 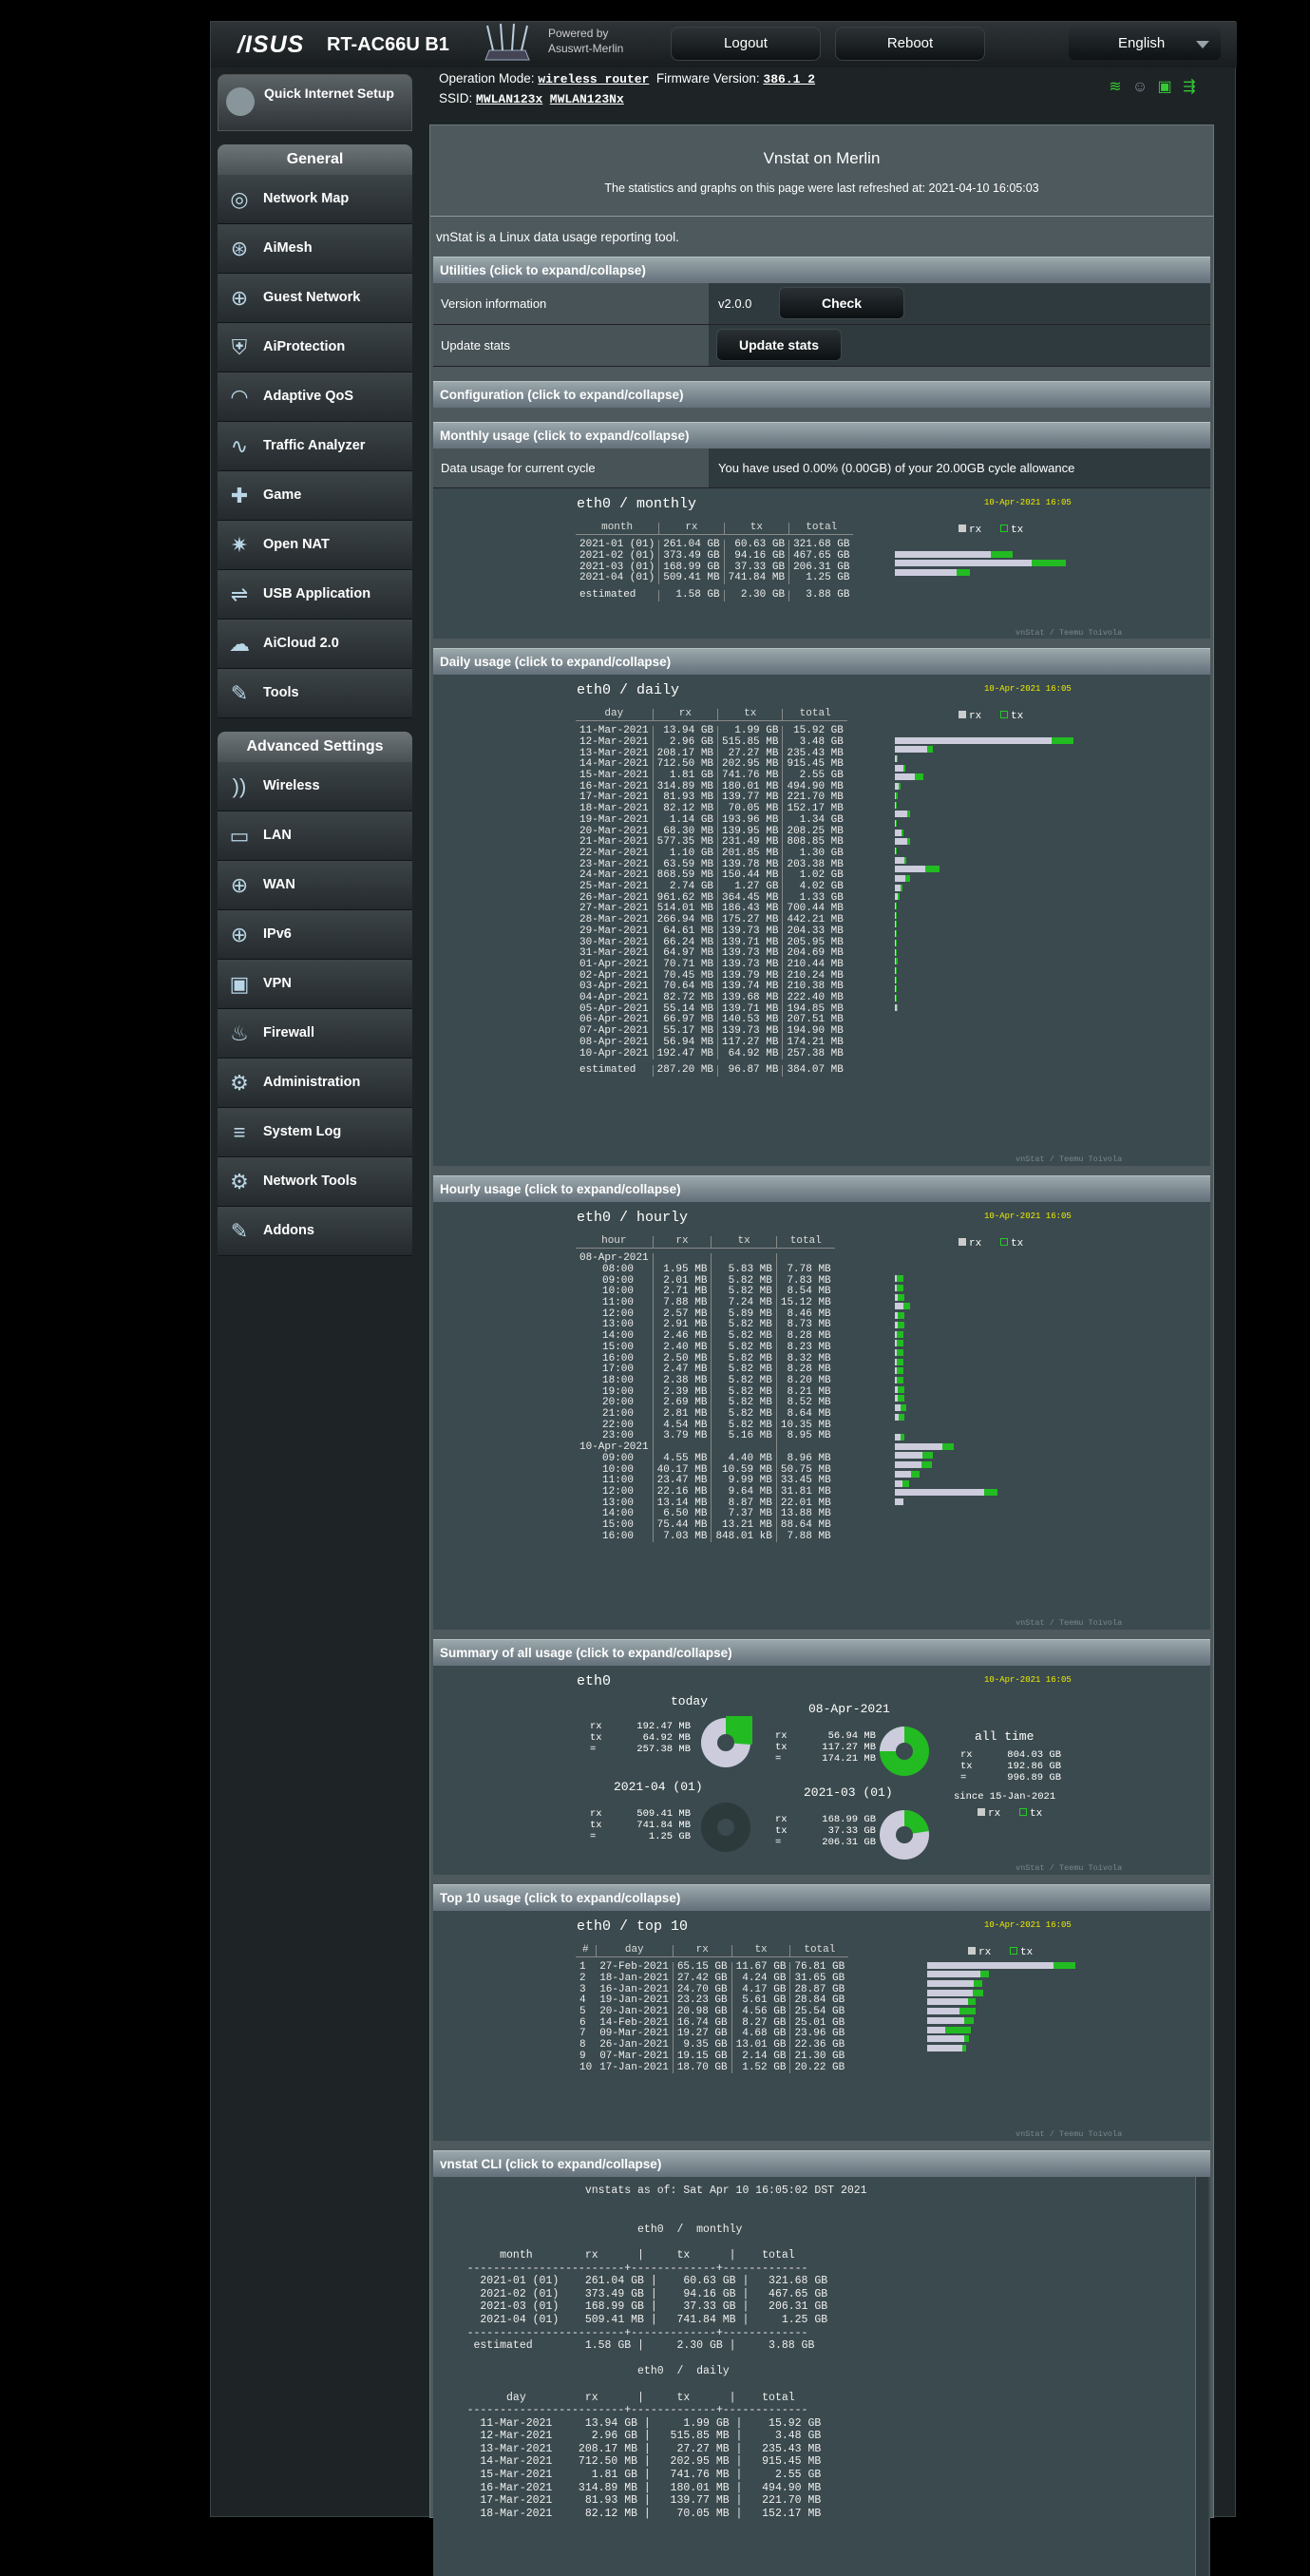 I want to click on yesterday-label: 08-Apr-2021, so click(x=849, y=1709).